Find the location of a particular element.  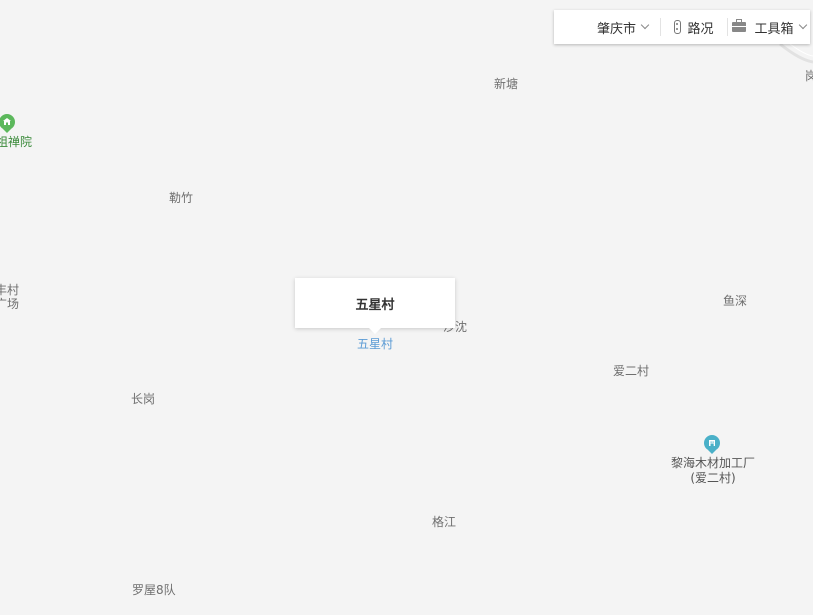

toolbox-icon is located at coordinates (739, 25).